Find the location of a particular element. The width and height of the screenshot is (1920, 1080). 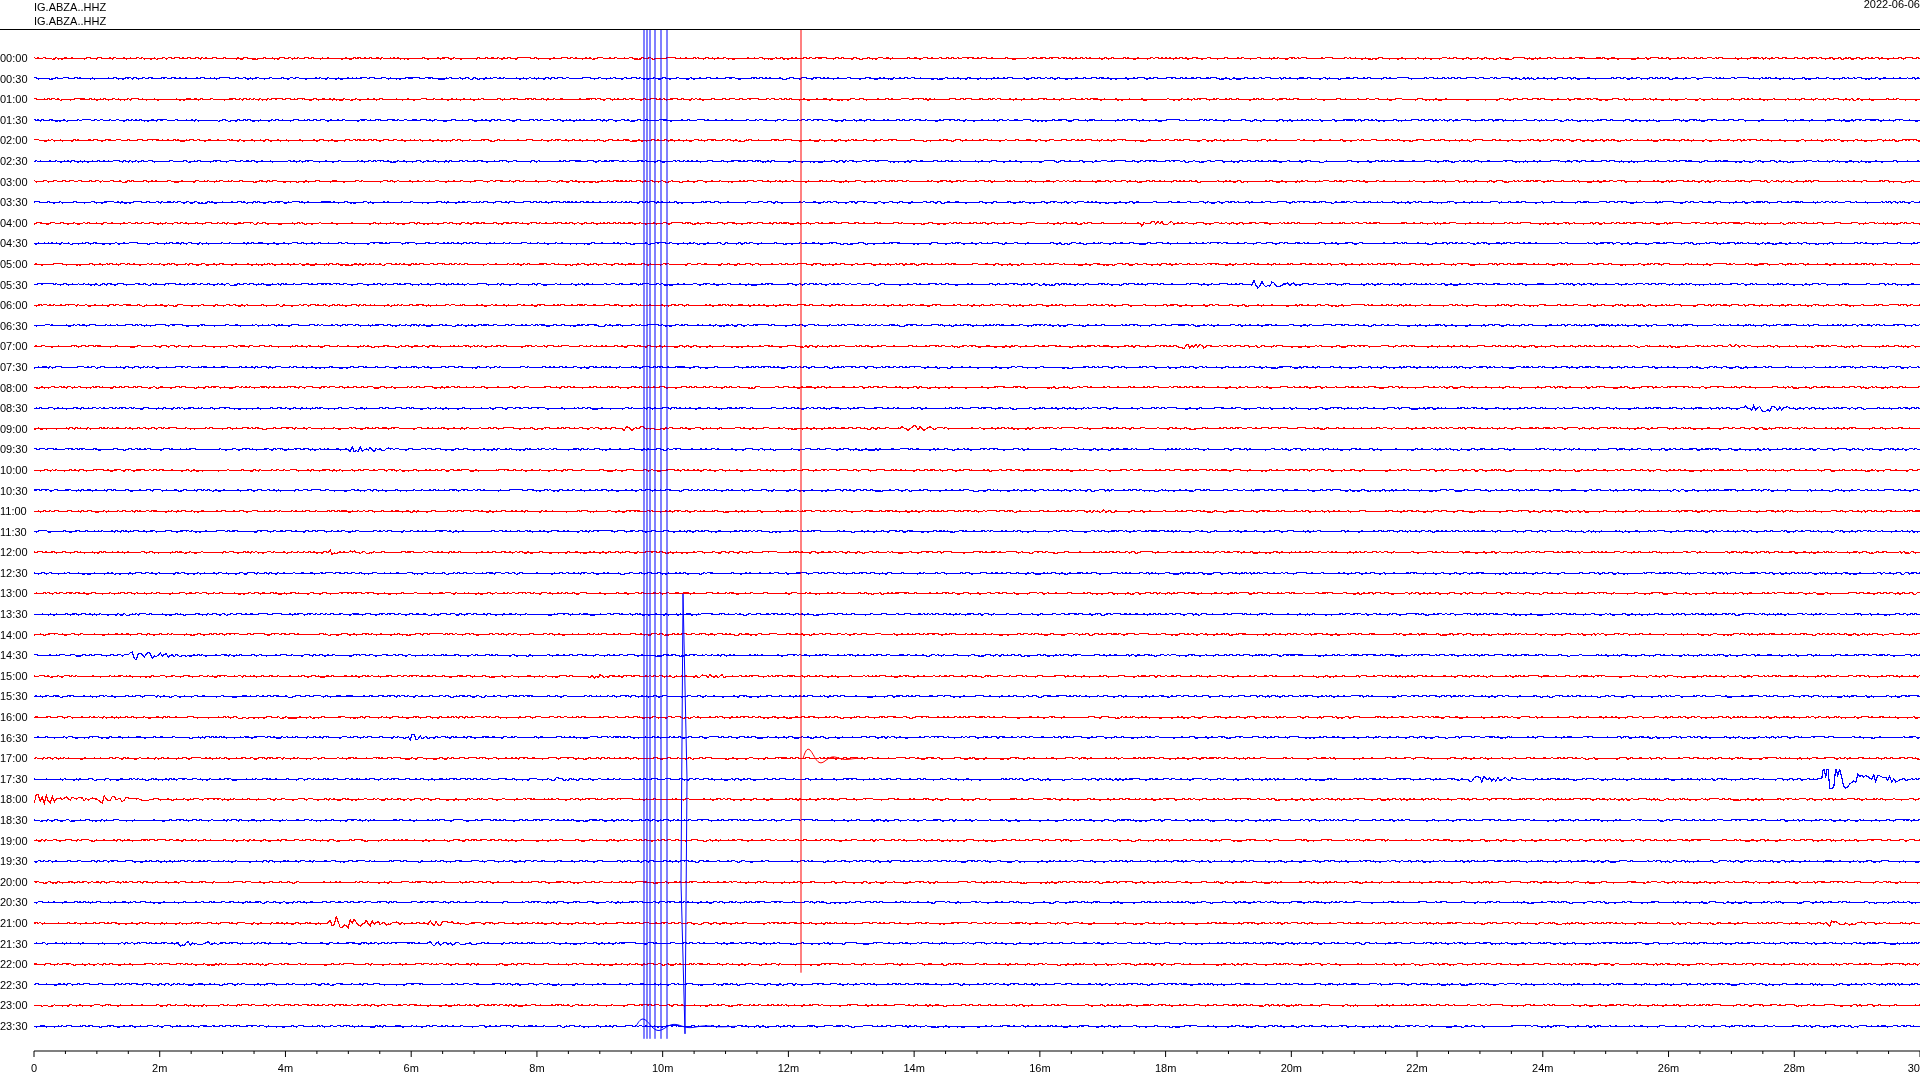

axis-tick-label: 10m is located at coordinates (662, 1068).